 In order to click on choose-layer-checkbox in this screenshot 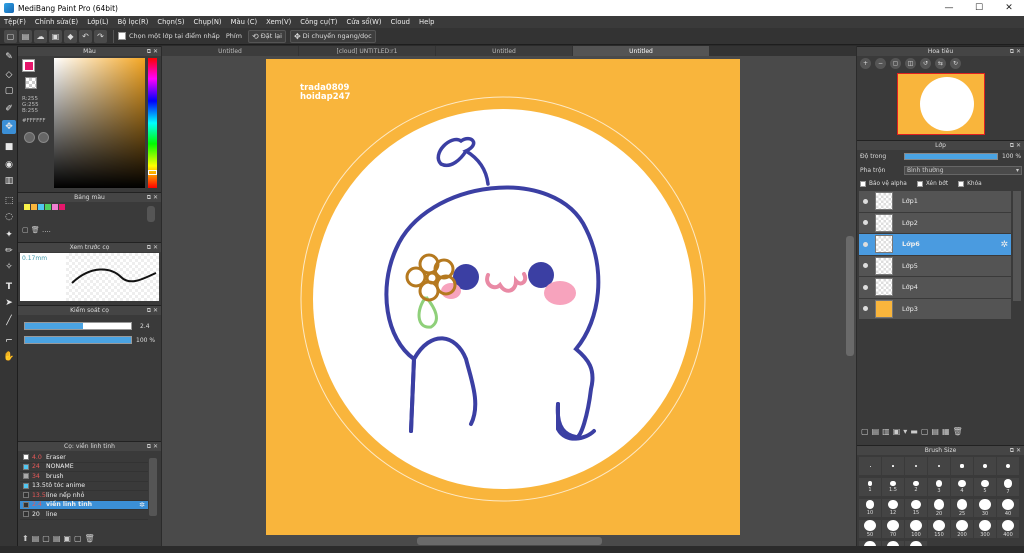, I will do `click(122, 36)`.